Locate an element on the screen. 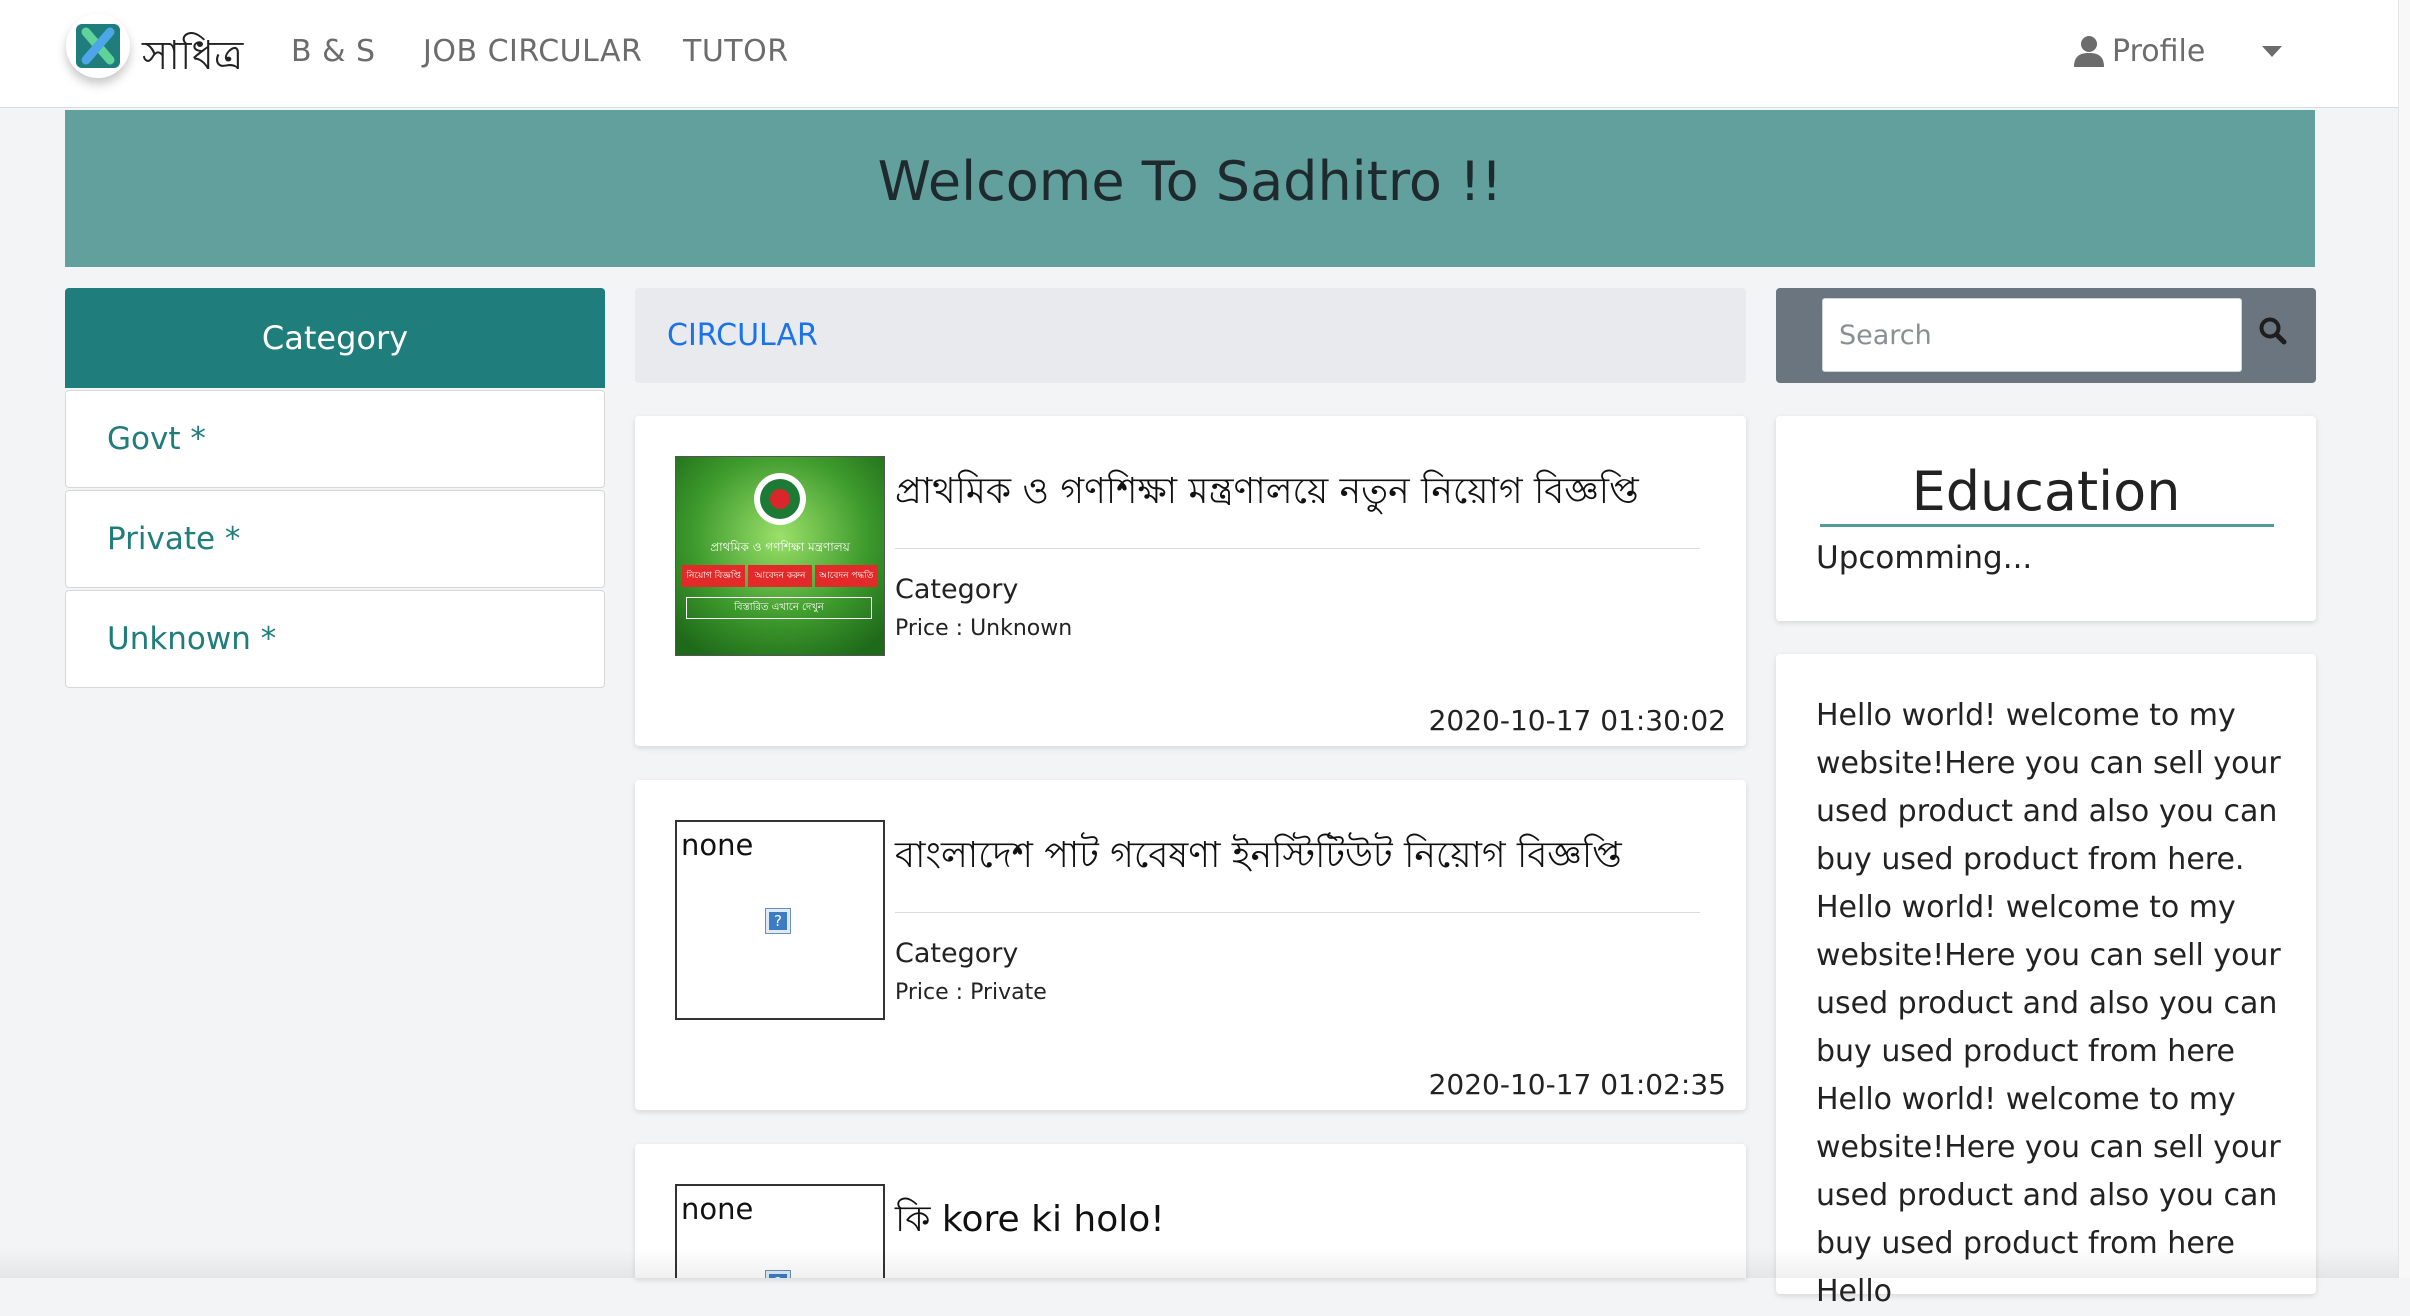 The height and width of the screenshot is (1316, 2410). category-item-govt: Govt * is located at coordinates (335, 439).